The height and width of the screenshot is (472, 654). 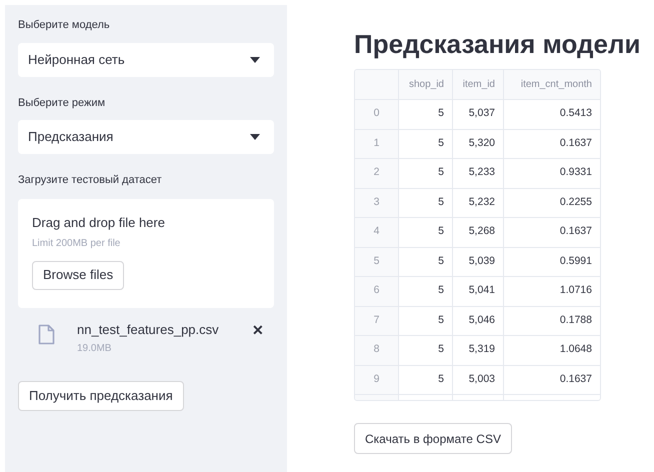 What do you see at coordinates (94, 349) in the screenshot?
I see `file-size: 19.0MB` at bounding box center [94, 349].